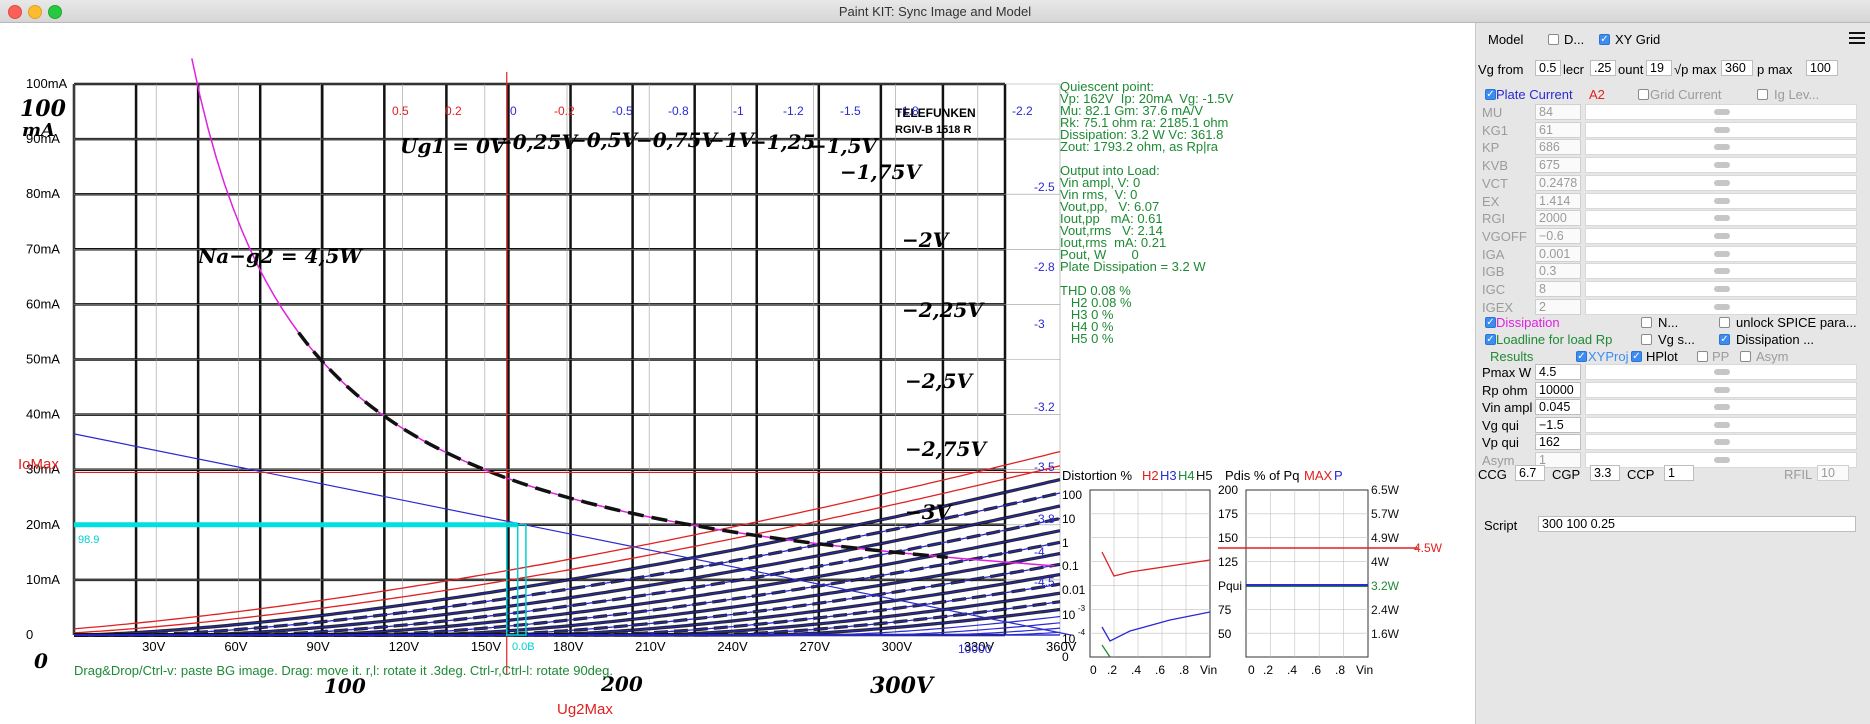  I want to click on n-checkbox, so click(1646, 322).